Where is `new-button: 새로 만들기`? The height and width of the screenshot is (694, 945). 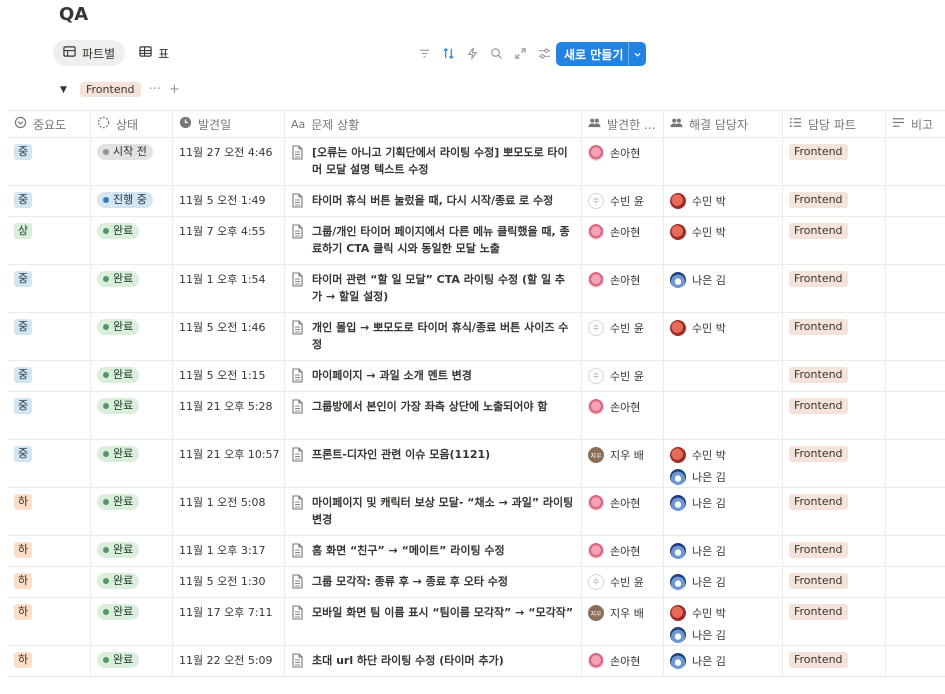 new-button: 새로 만들기 is located at coordinates (601, 54).